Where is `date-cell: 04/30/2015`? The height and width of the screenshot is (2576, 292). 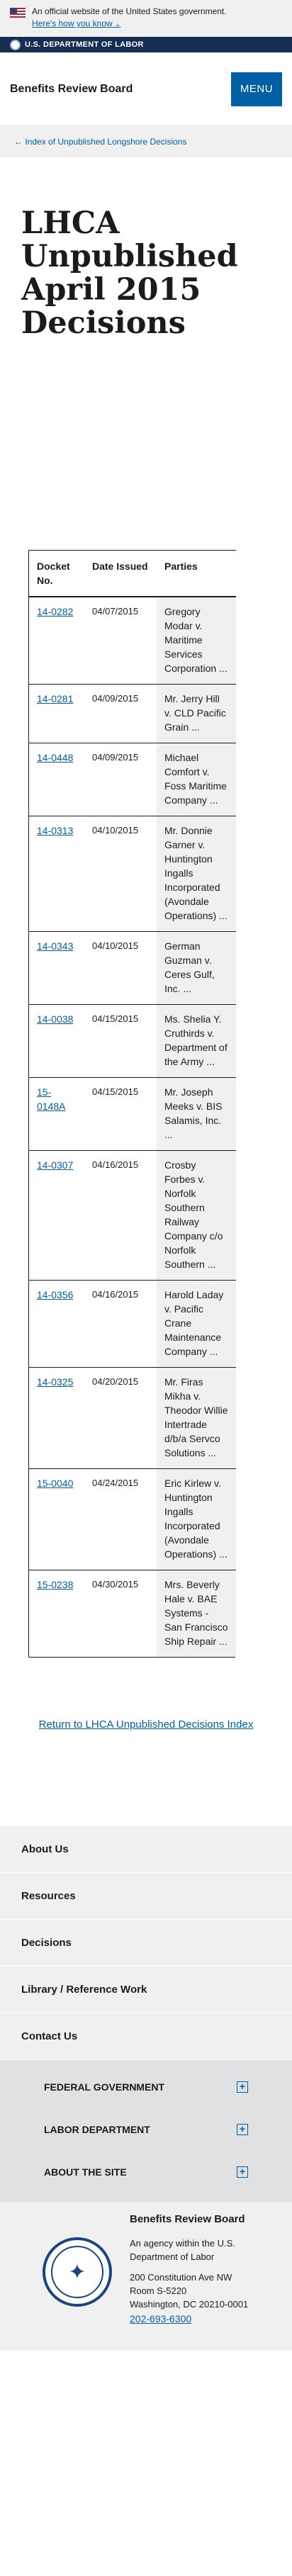 date-cell: 04/30/2015 is located at coordinates (116, 1584).